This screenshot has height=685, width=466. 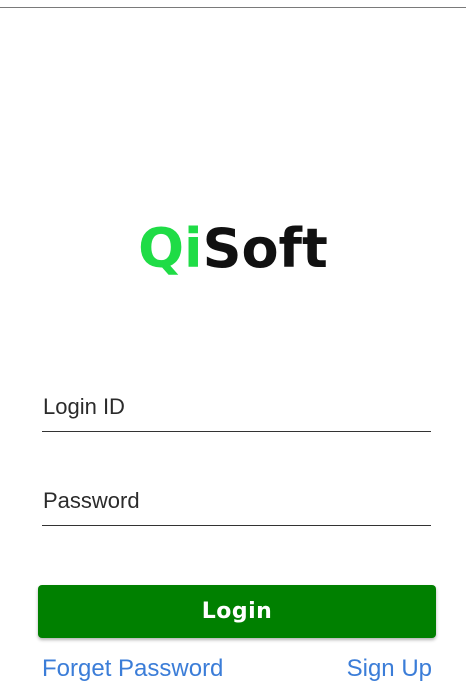 What do you see at coordinates (236, 407) in the screenshot?
I see `login-id-input` at bounding box center [236, 407].